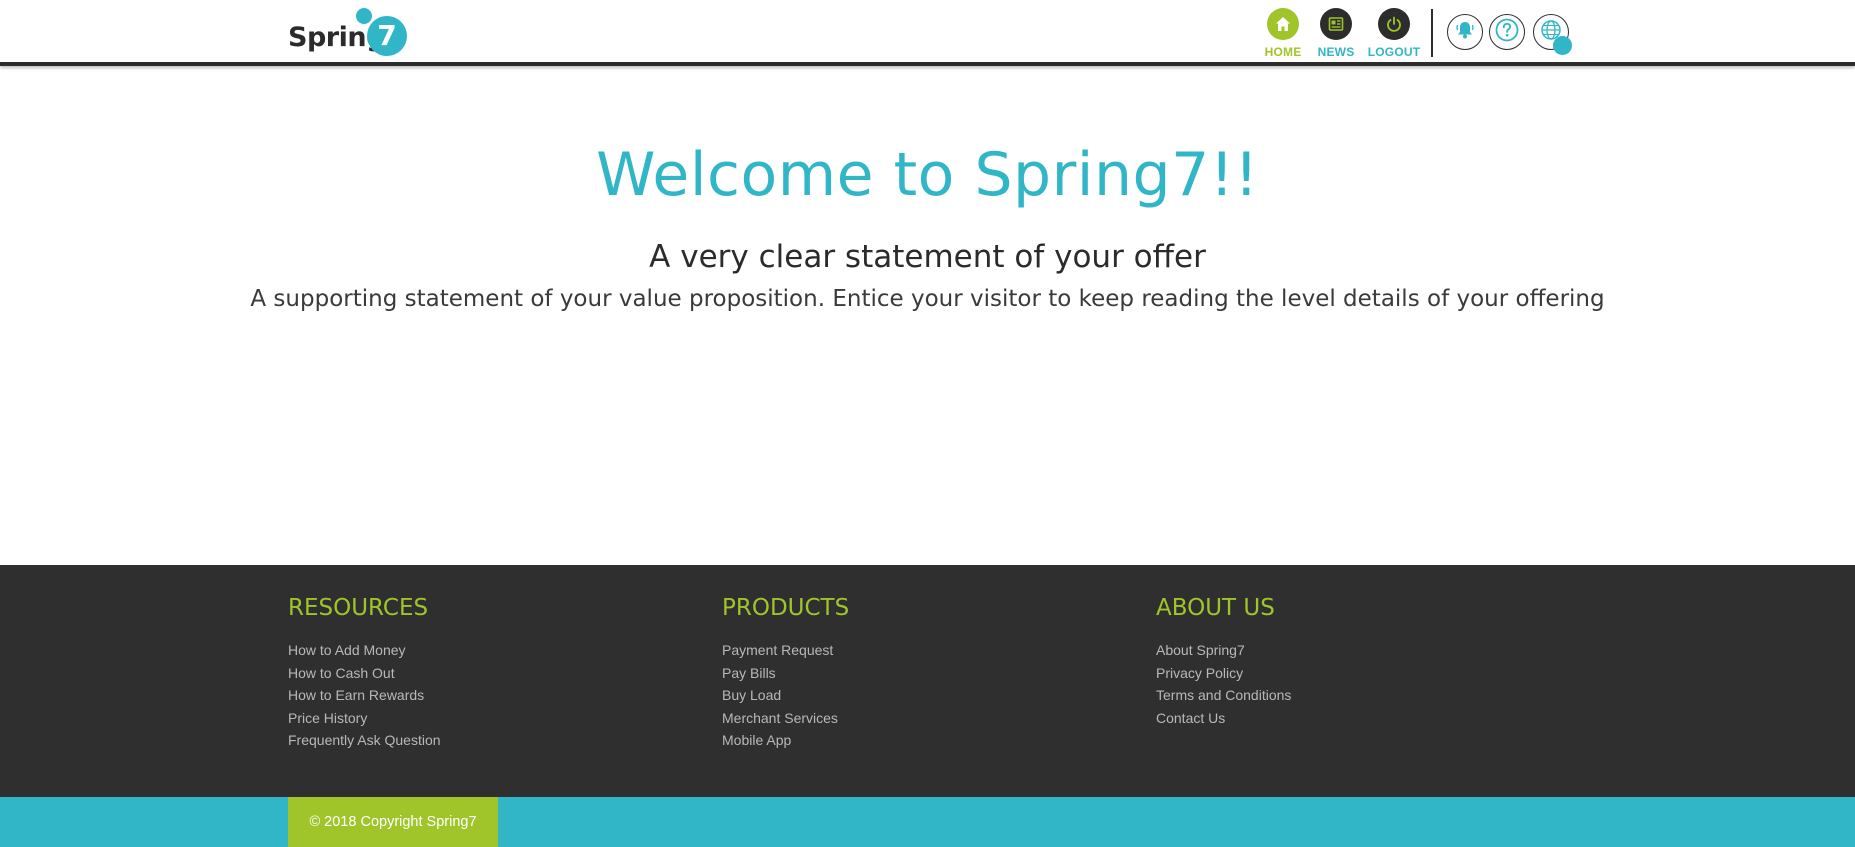  What do you see at coordinates (932, 650) in the screenshot?
I see `footer-link-payment-request: Payment Request` at bounding box center [932, 650].